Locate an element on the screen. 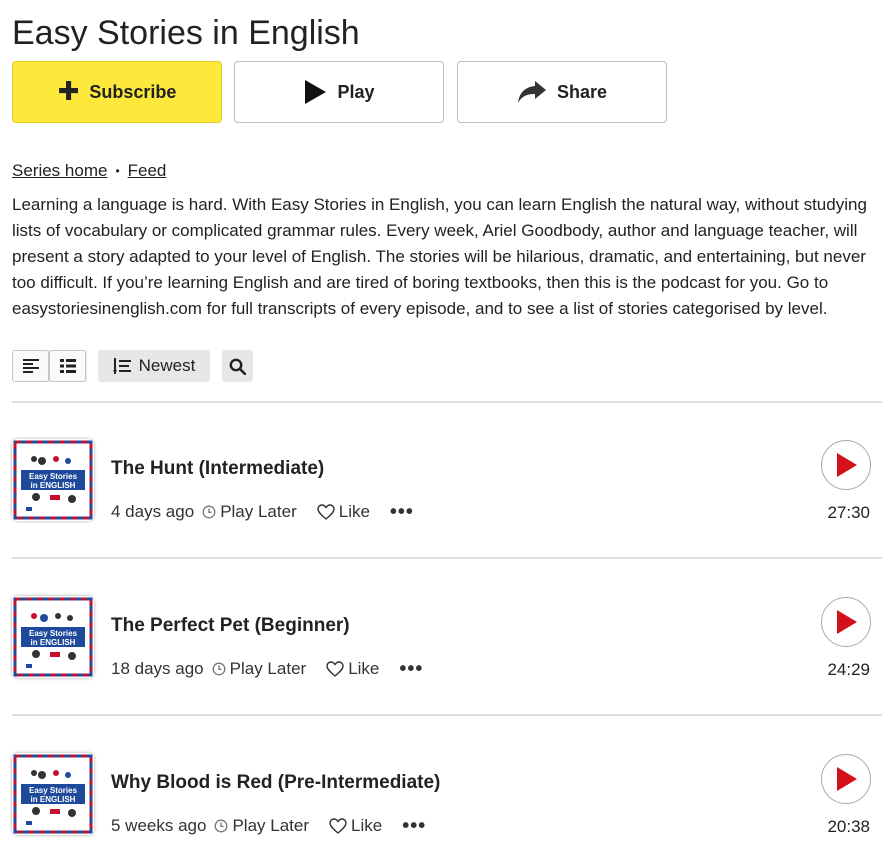 This screenshot has width=892, height=860. share-button: Share is located at coordinates (562, 92).